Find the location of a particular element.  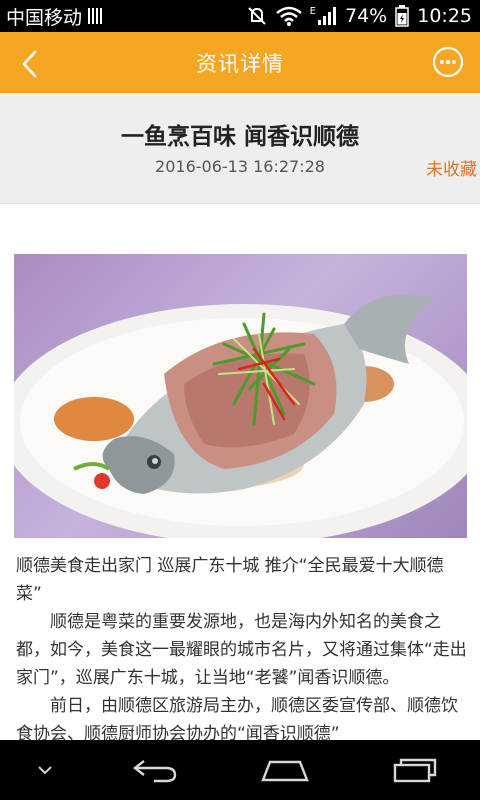

favorite-button: 未收藏 is located at coordinates (451, 167).